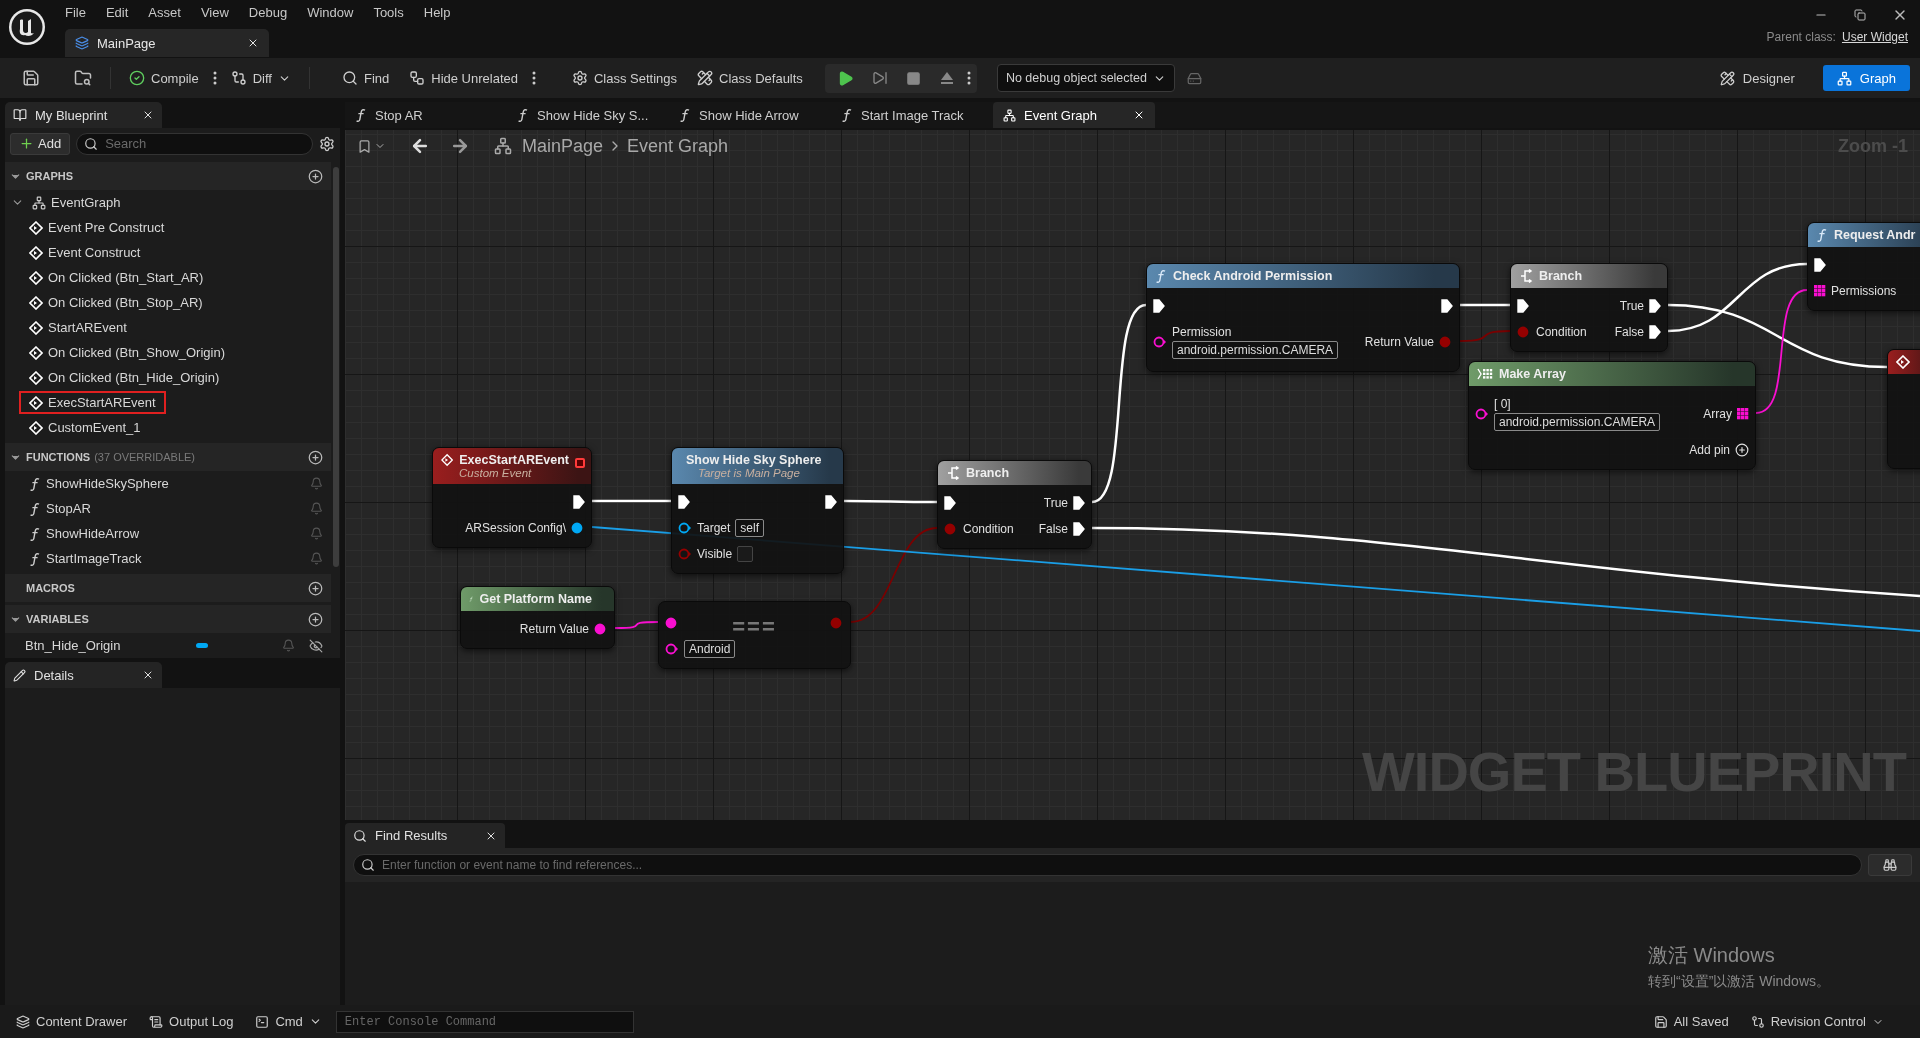 This screenshot has width=1920, height=1038. What do you see at coordinates (168, 457) in the screenshot?
I see `section-header: FUNCTIONS (37 OVERRIDABLE)` at bounding box center [168, 457].